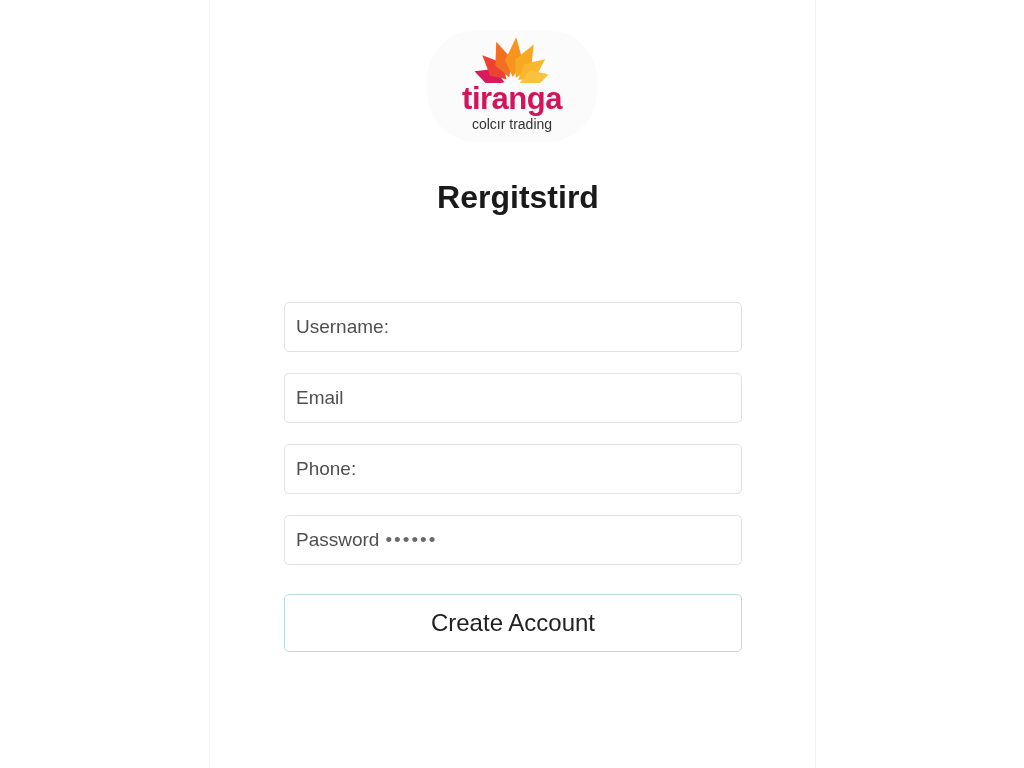 The image size is (1024, 768). I want to click on page-title: Rergitstird, so click(518, 197).